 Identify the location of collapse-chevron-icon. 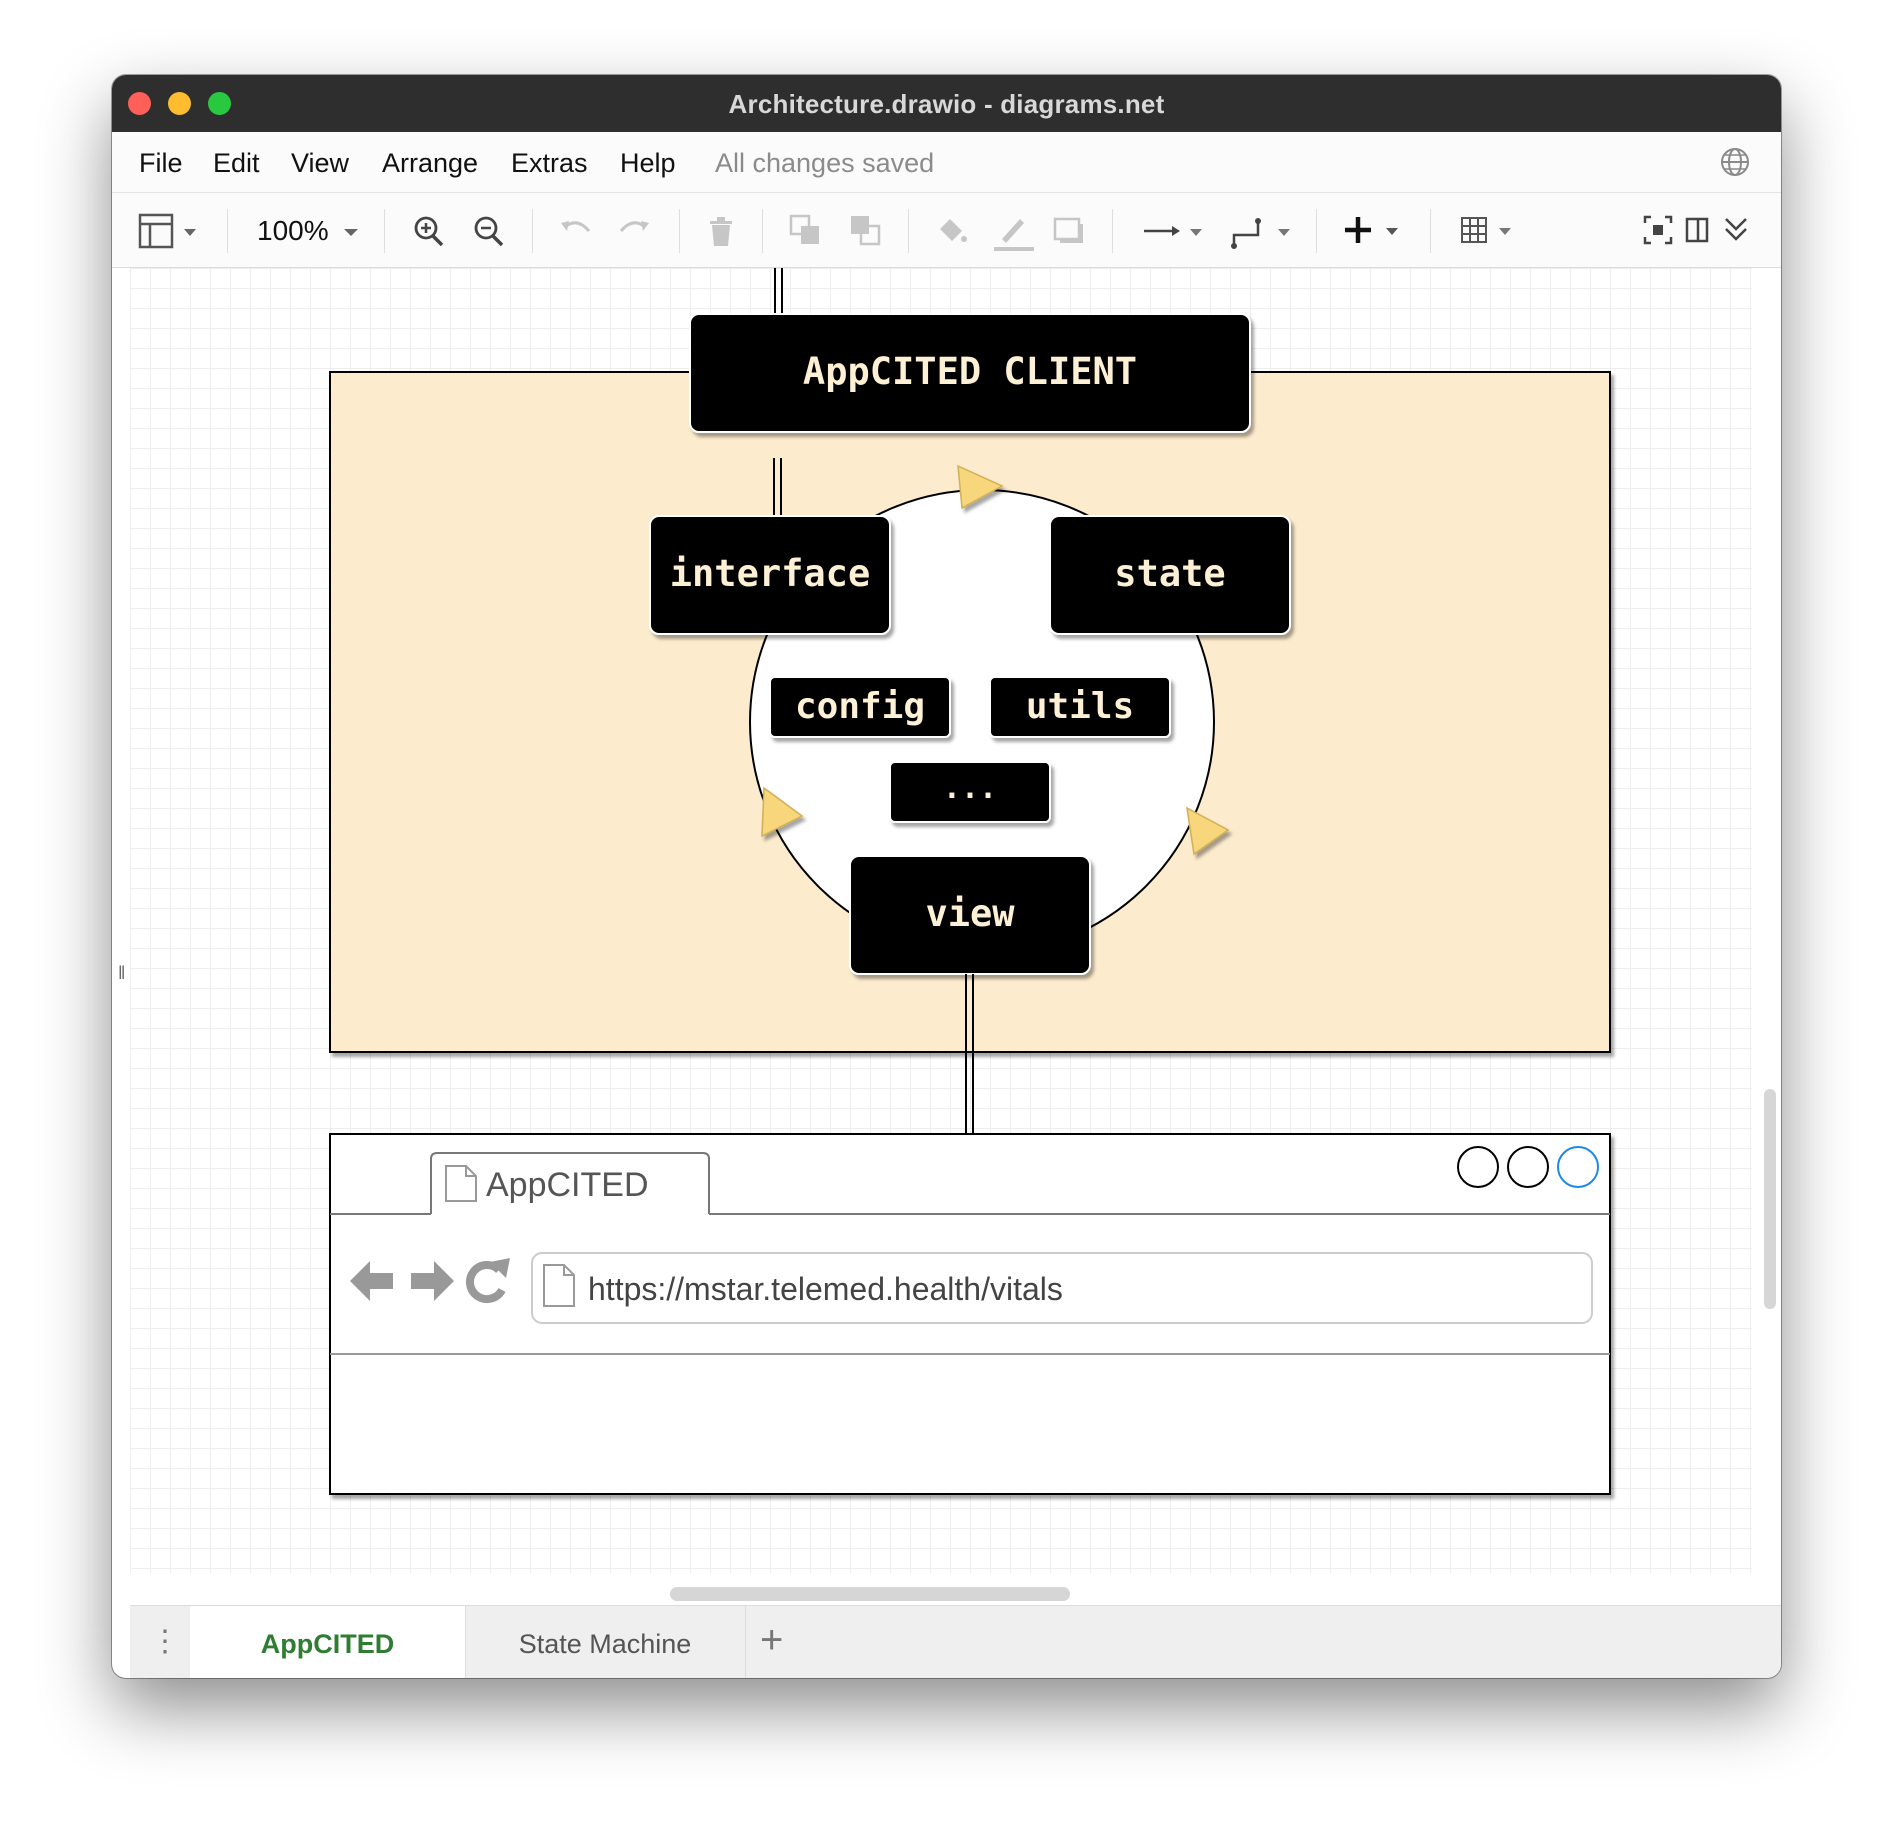
(1736, 233).